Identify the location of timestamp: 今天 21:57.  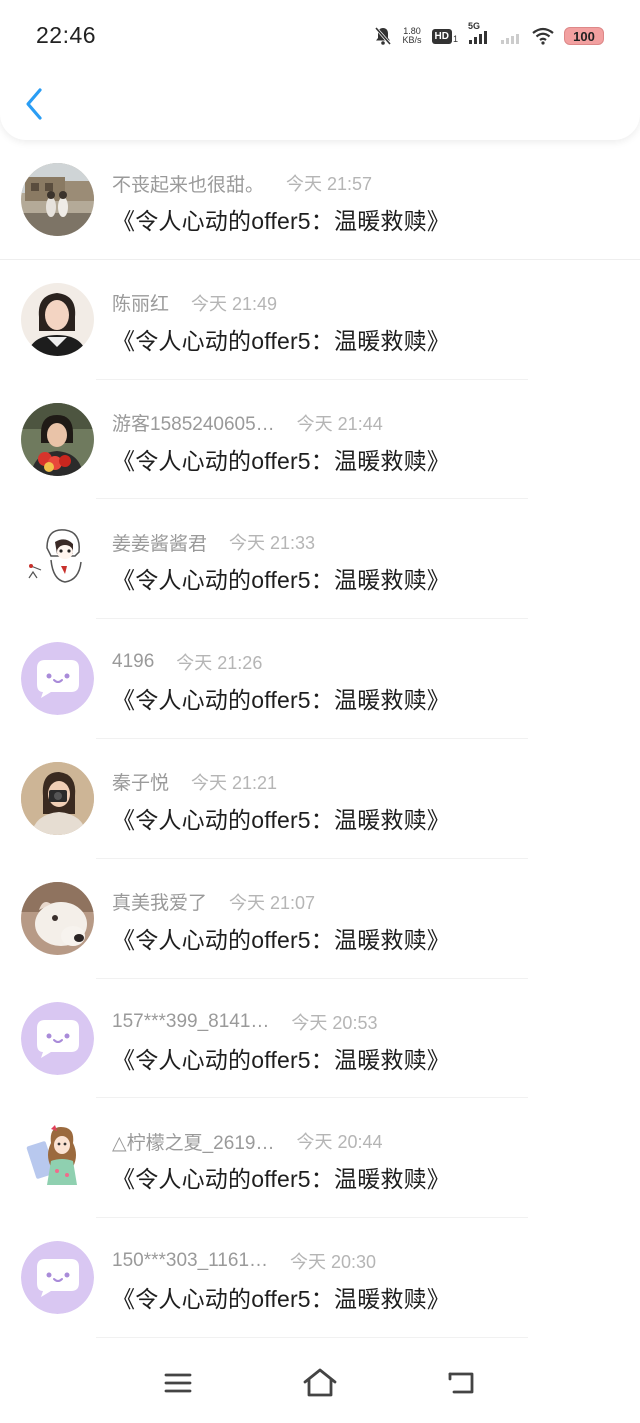
(329, 184).